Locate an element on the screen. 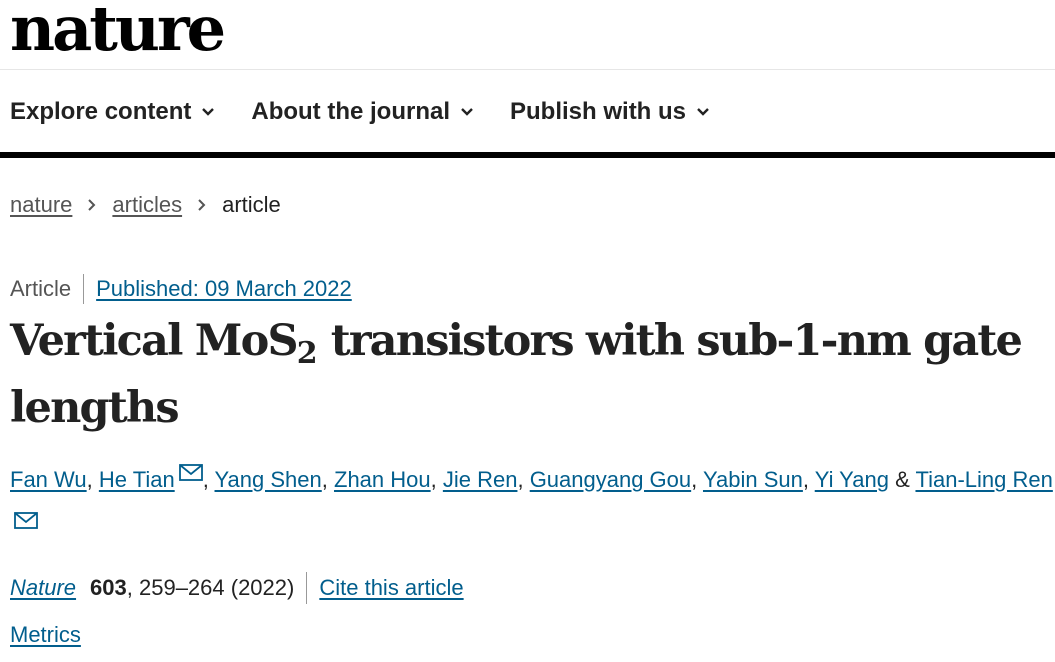 Image resolution: width=1055 pixels, height=662 pixels. author-link: Yabin Sun is located at coordinates (753, 479).